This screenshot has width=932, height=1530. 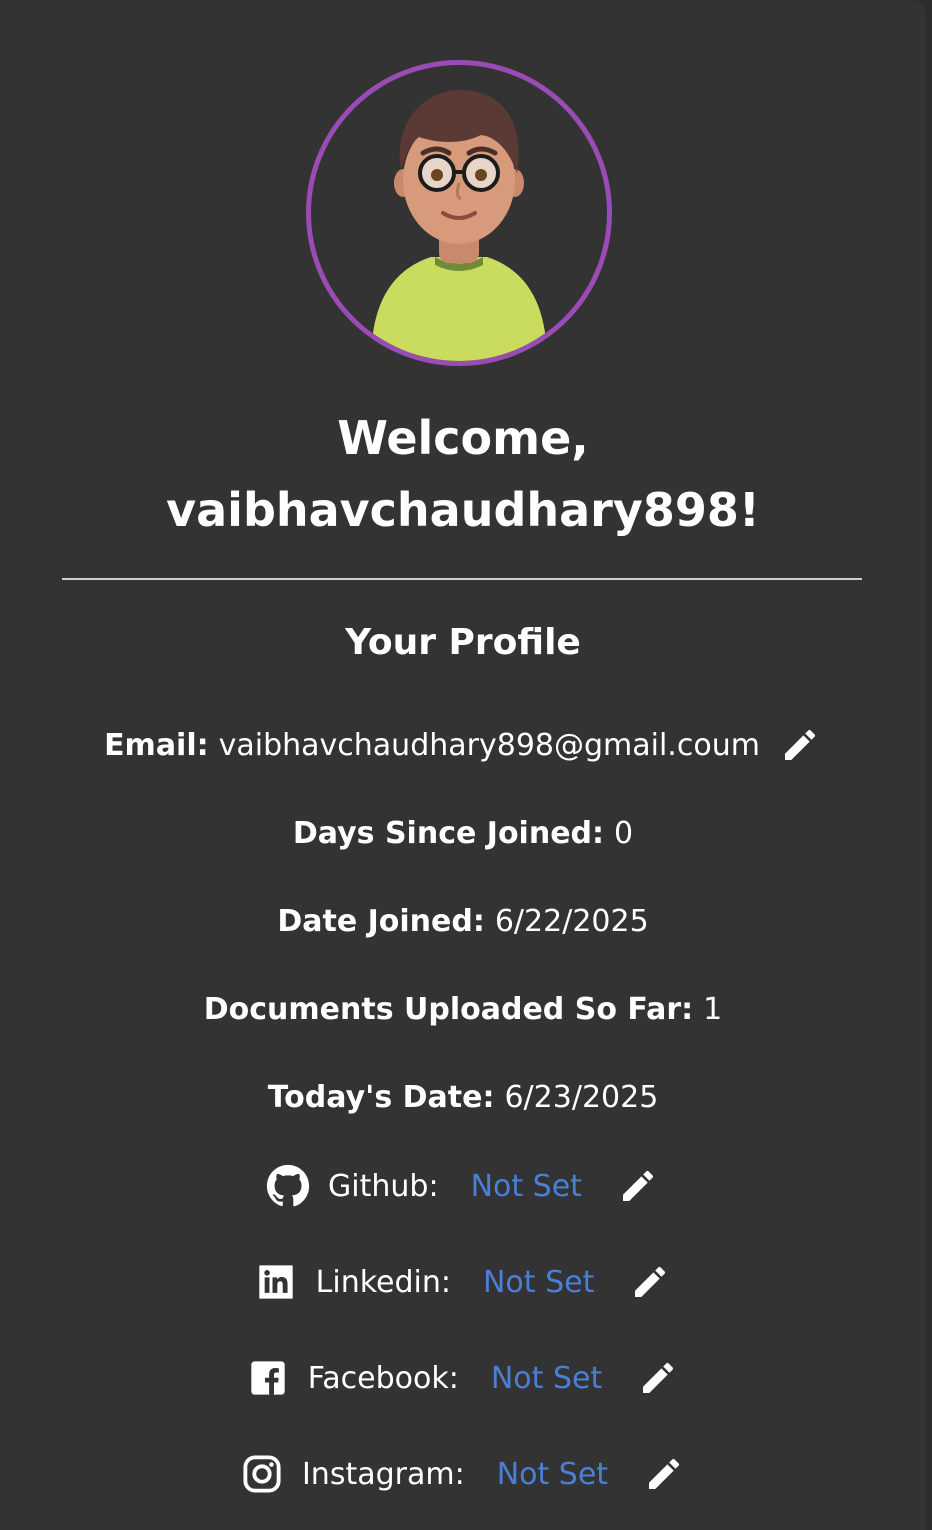 What do you see at coordinates (383, 1186) in the screenshot?
I see `github-label: Github:` at bounding box center [383, 1186].